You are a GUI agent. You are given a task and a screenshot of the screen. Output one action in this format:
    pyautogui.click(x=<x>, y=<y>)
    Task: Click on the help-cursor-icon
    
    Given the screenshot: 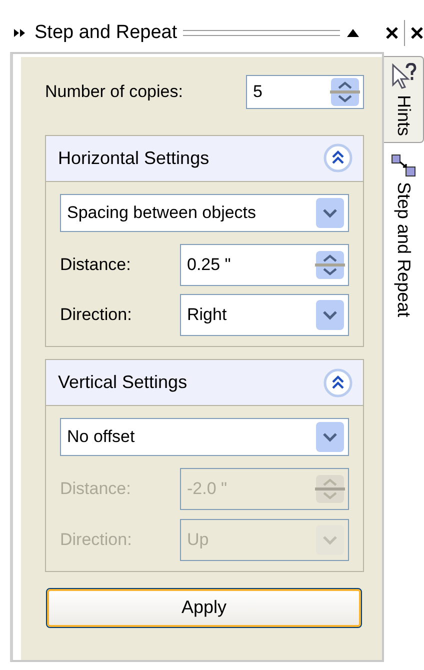 What is the action you would take?
    pyautogui.click(x=403, y=77)
    